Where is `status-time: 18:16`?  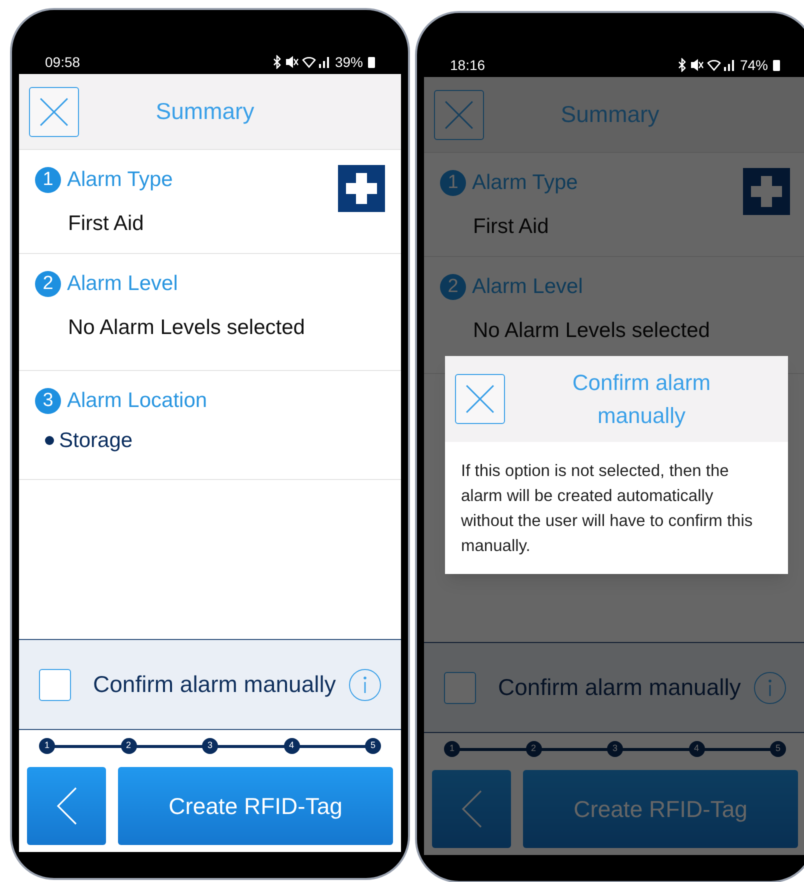
status-time: 18:16 is located at coordinates (468, 65).